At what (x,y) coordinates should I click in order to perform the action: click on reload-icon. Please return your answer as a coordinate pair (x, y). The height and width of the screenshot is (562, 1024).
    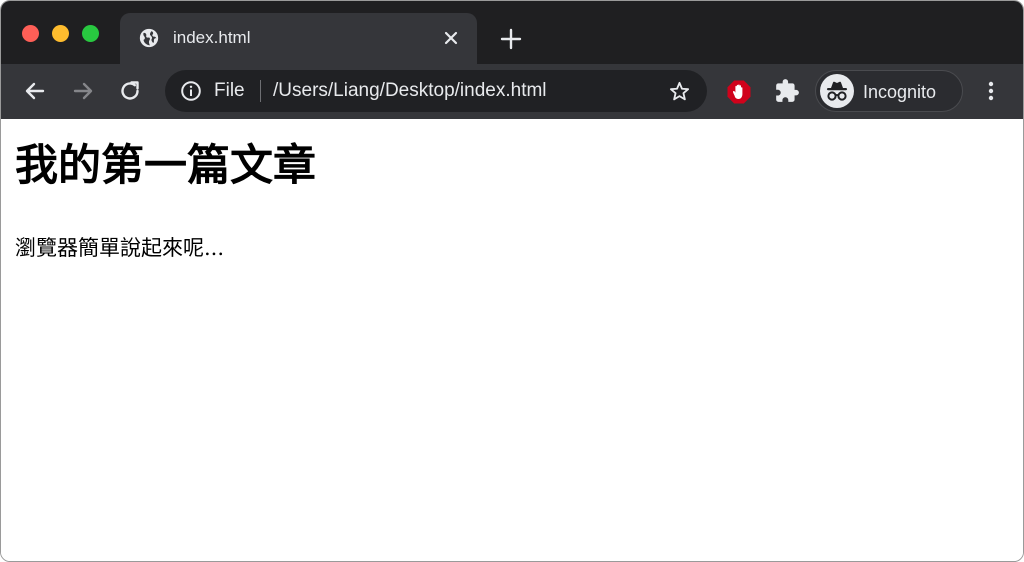
    Looking at the image, I should click on (130, 91).